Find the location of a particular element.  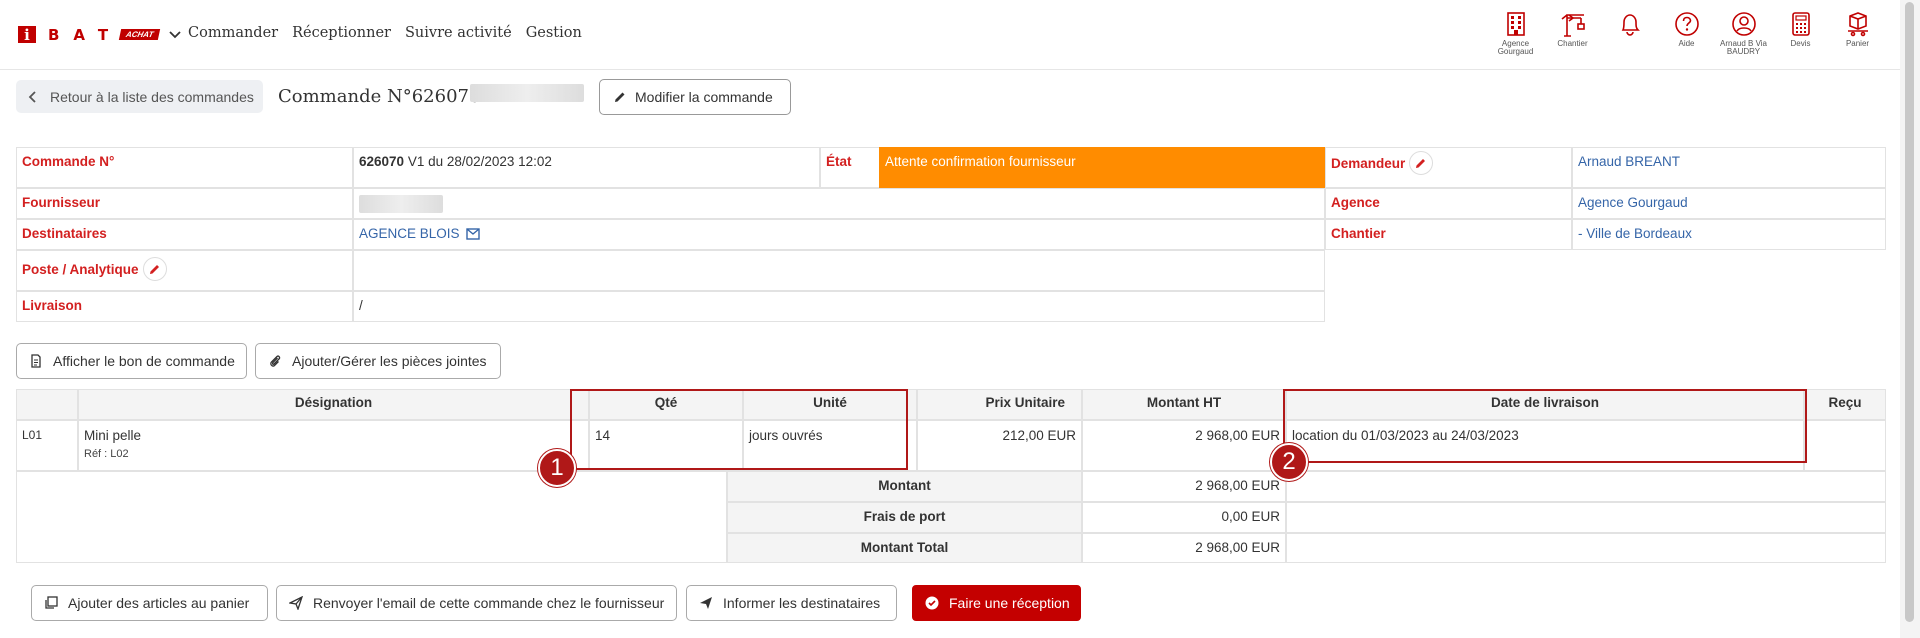

shipping-label: Frais de port is located at coordinates (904, 517).